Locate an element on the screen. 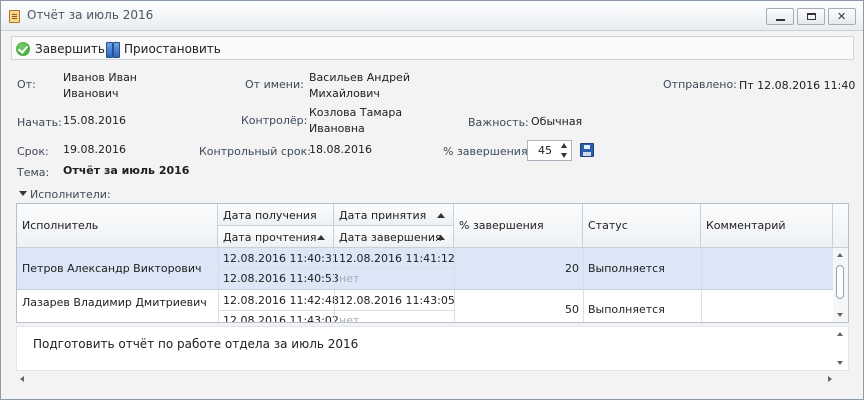  document-icon is located at coordinates (14, 16).